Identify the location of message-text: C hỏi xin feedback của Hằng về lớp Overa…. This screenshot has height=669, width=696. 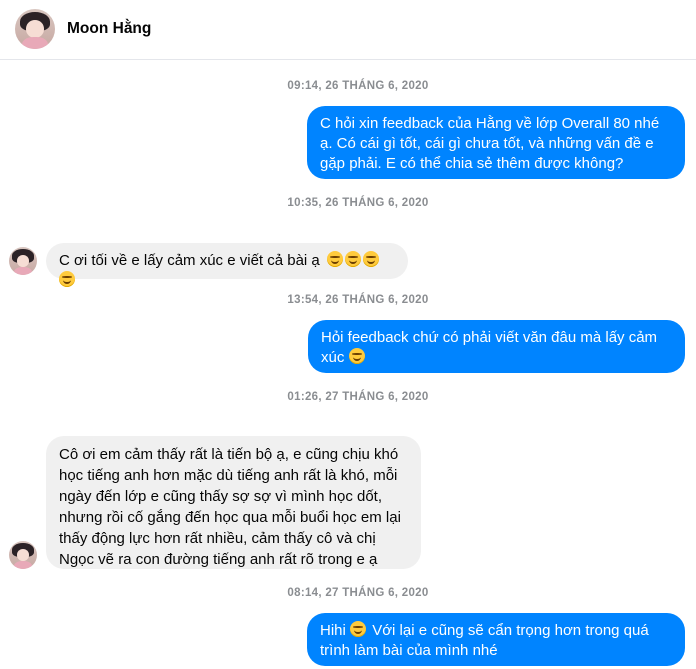
(490, 143).